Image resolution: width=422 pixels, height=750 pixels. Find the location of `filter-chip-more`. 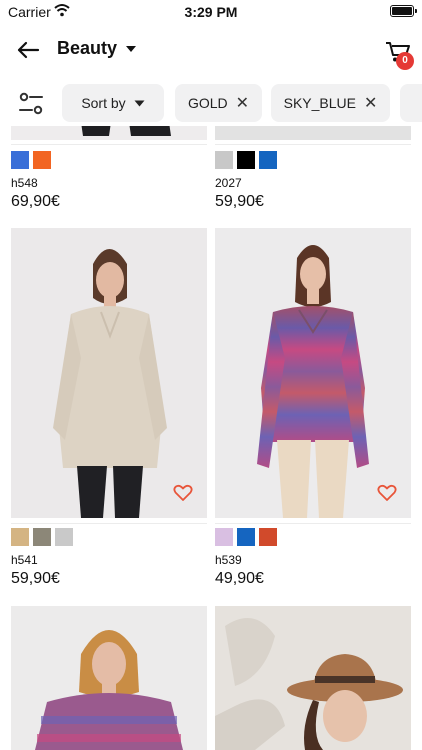

filter-chip-more is located at coordinates (411, 103).